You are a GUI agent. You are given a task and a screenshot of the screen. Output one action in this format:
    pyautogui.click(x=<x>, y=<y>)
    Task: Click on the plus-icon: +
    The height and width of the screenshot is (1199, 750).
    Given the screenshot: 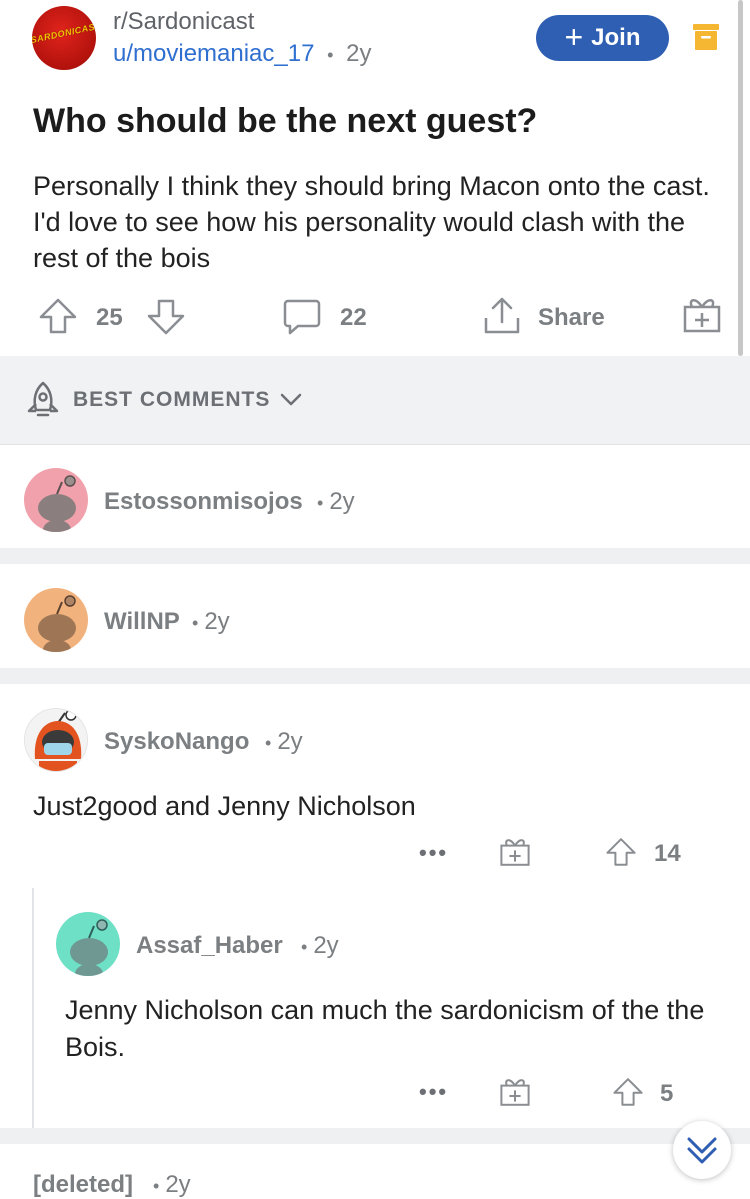 What is the action you would take?
    pyautogui.click(x=574, y=36)
    